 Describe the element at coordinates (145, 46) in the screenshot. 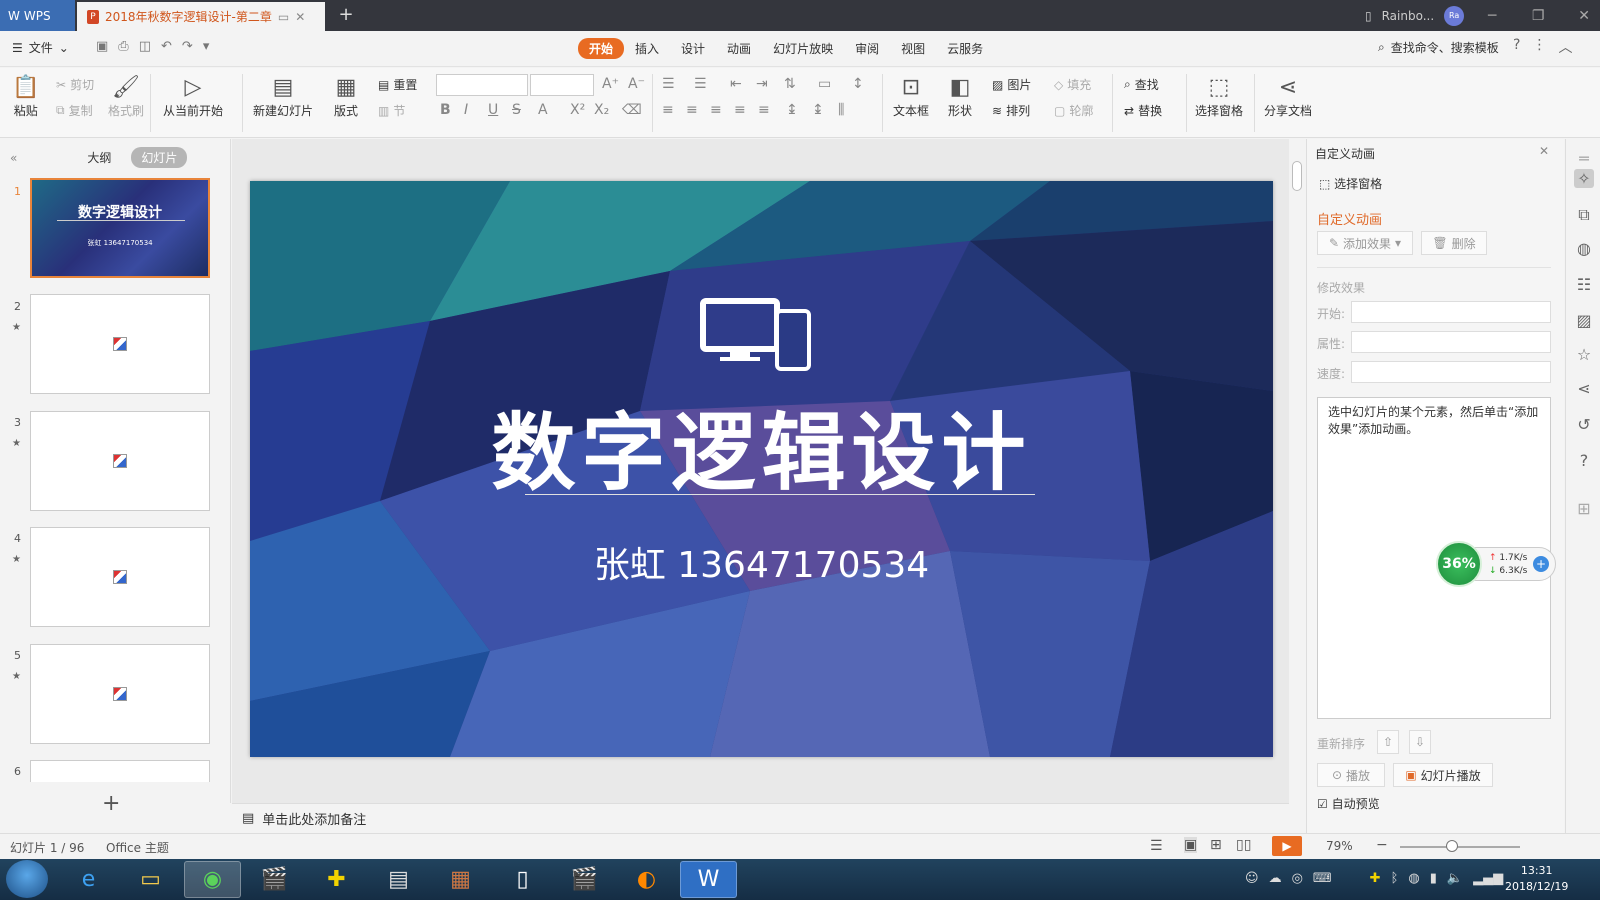

I see `preview-icon: ◫` at that location.